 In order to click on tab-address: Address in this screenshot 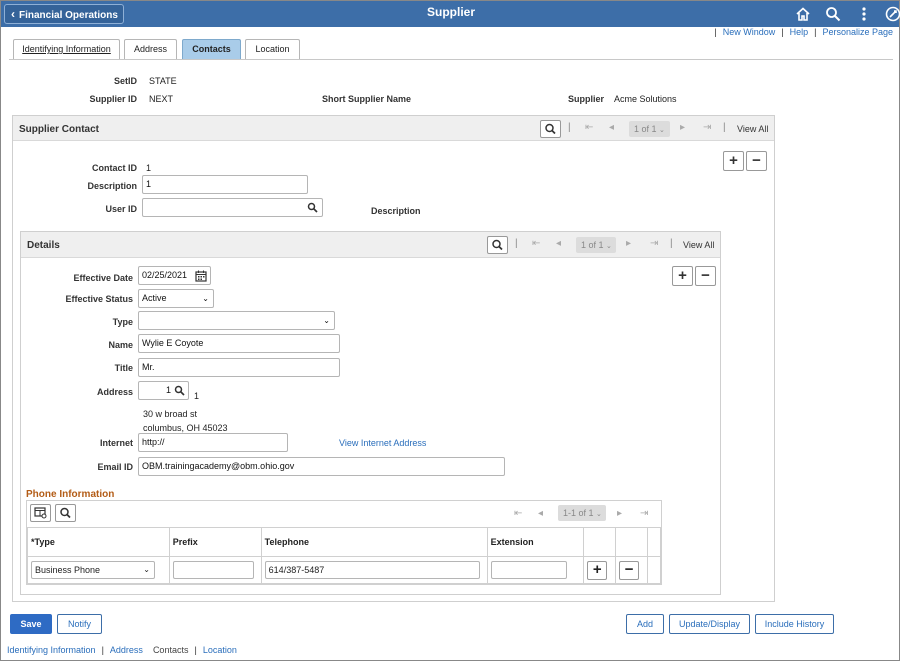, I will do `click(150, 49)`.